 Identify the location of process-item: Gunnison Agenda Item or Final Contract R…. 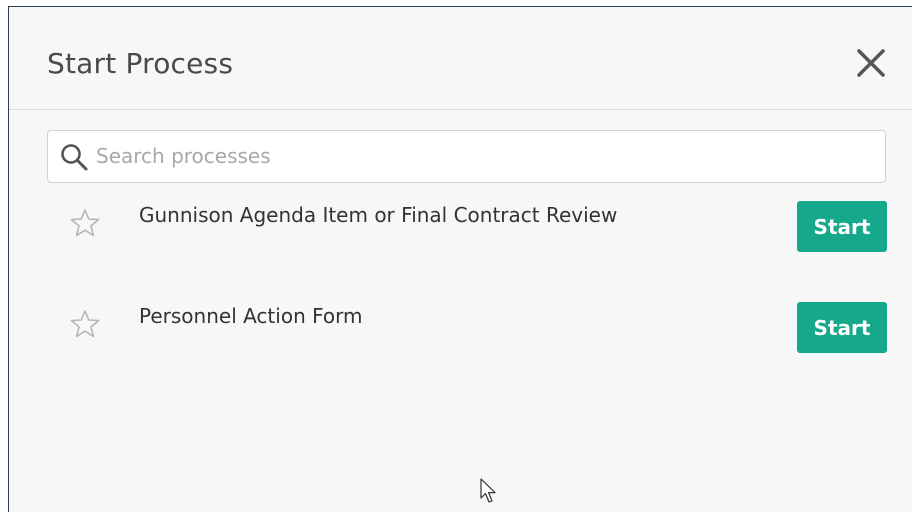
(467, 231).